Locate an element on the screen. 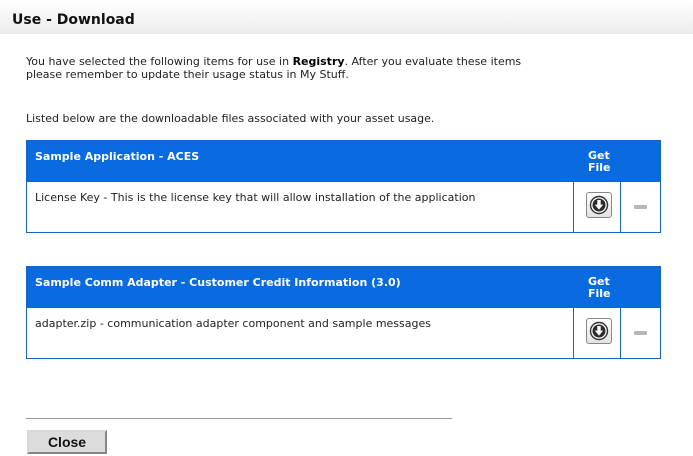 The width and height of the screenshot is (693, 456). dialog-titlebar: Use - Download is located at coordinates (346, 17).